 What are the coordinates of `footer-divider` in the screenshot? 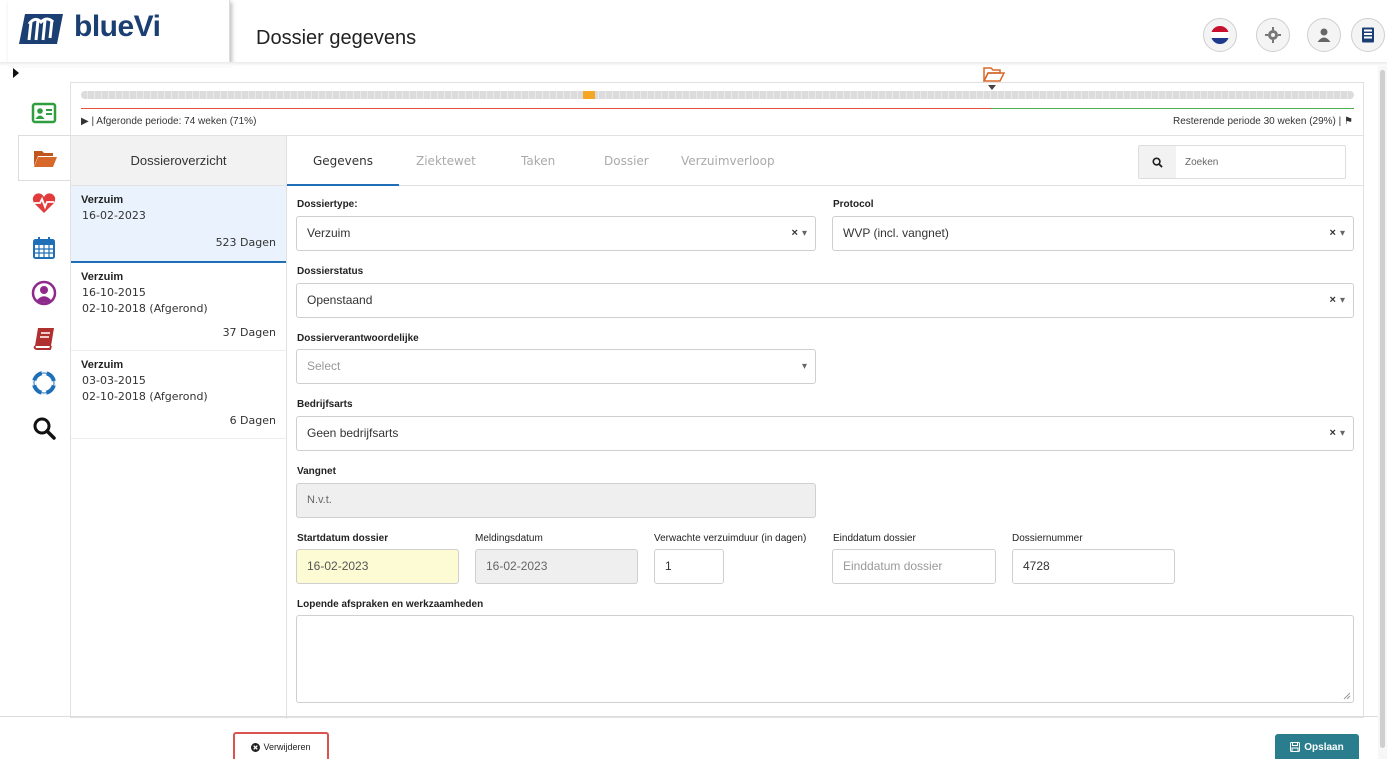 It's located at (693, 716).